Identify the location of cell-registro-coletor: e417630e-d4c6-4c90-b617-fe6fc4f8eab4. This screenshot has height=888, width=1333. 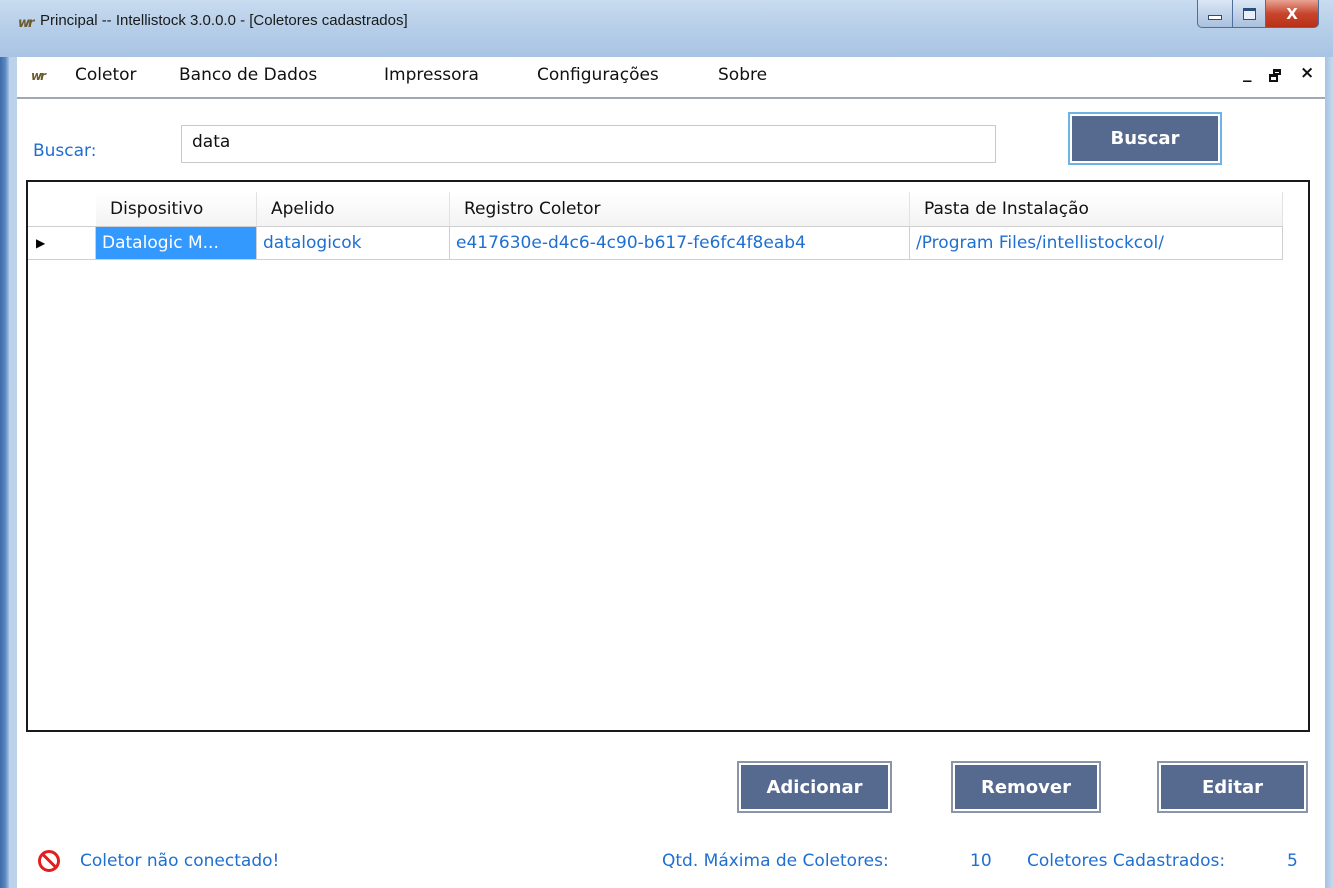
(680, 243).